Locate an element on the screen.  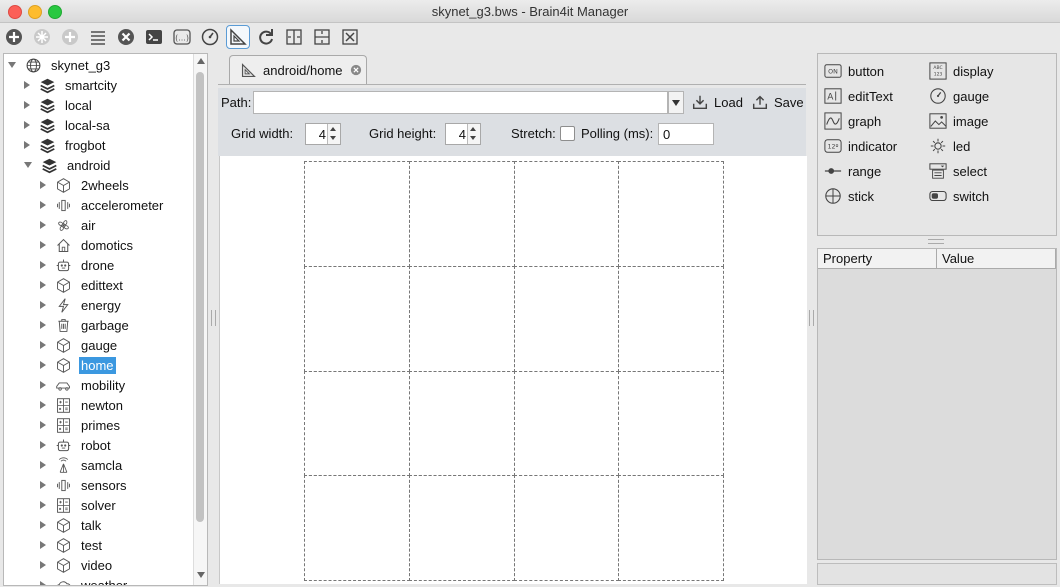
scroll-thumb is located at coordinates (200, 297).